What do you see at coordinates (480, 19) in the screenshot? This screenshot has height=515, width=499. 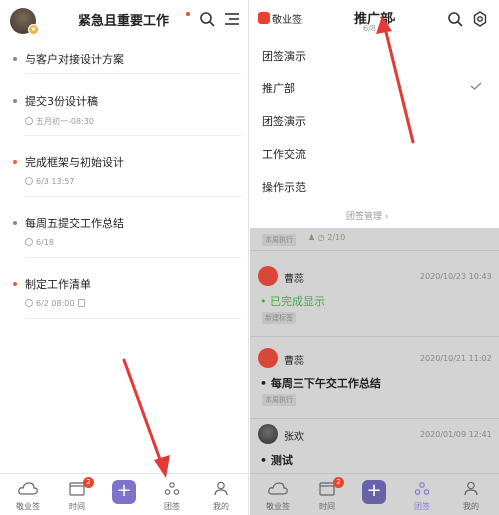 I see `settings-icon` at bounding box center [480, 19].